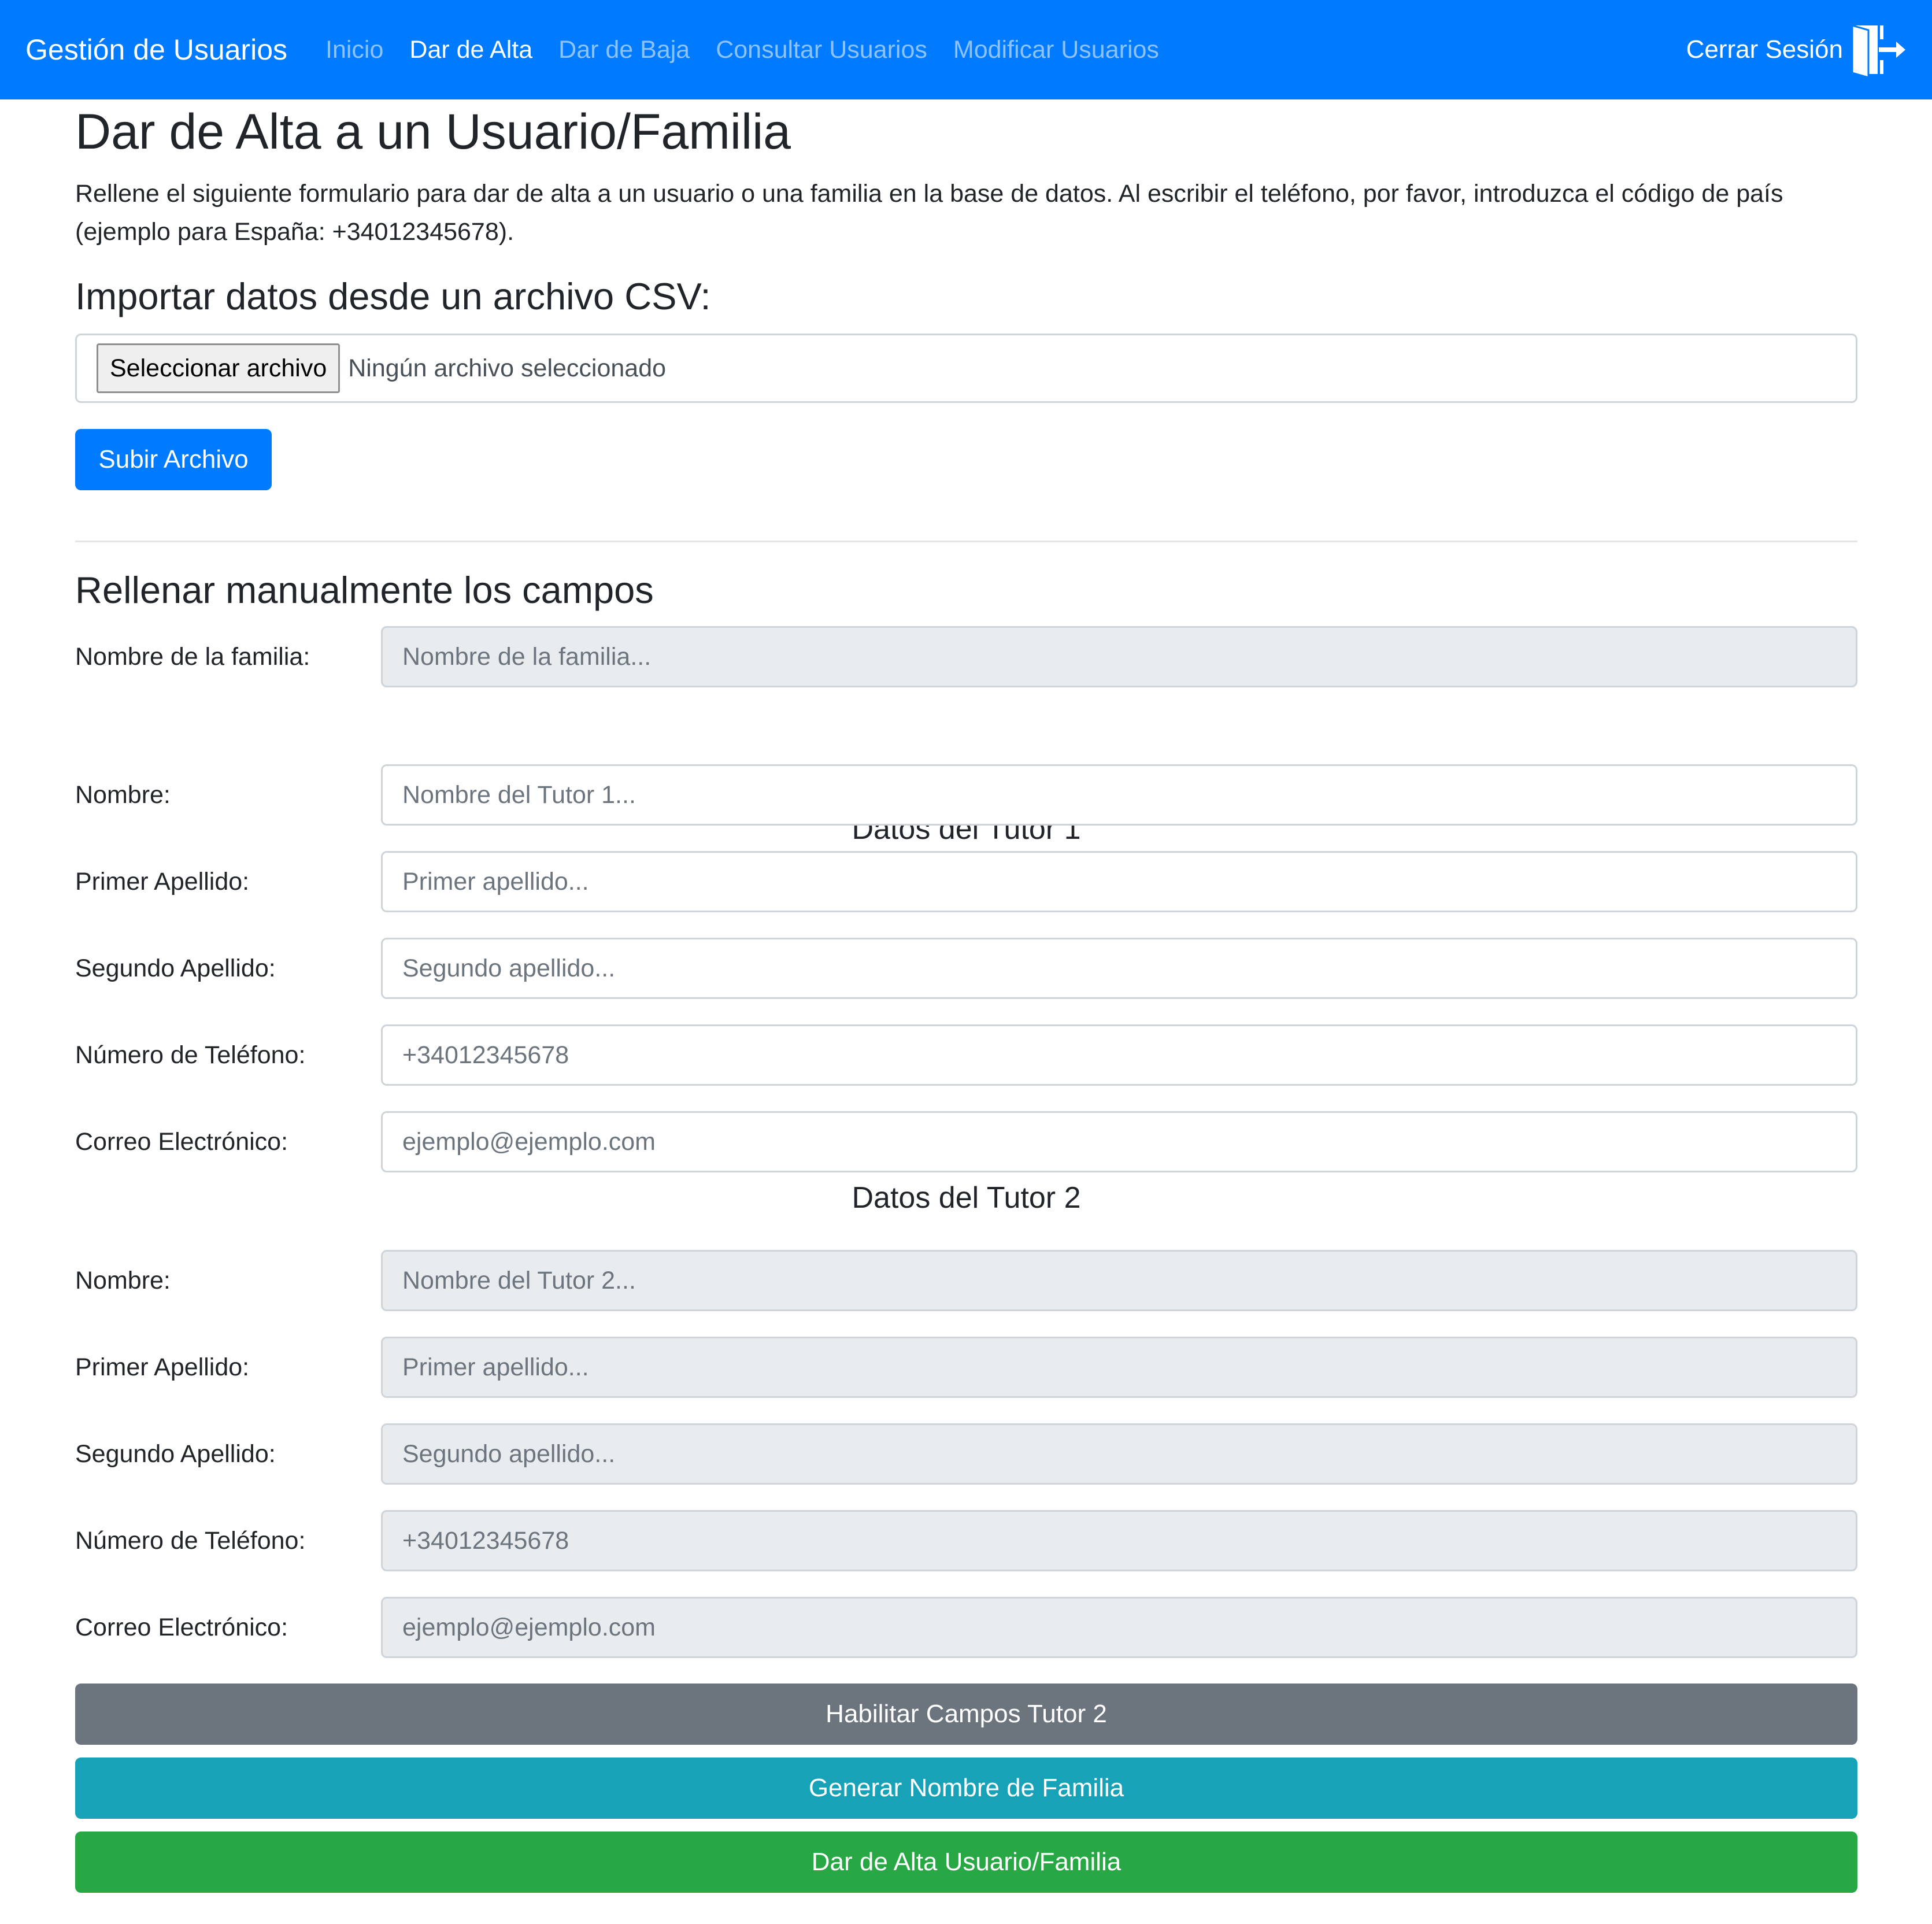  I want to click on tutor1-phone-row: Número de Teléfono: +34012345678, so click(966, 1055).